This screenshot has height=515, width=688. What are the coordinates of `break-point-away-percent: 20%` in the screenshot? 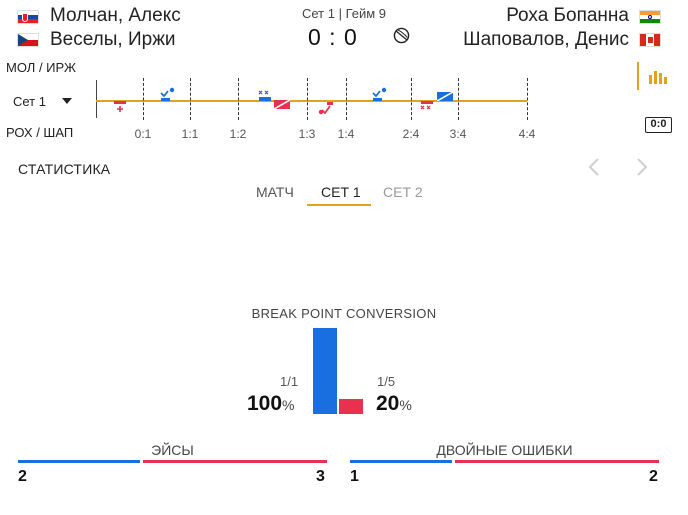 It's located at (394, 404).